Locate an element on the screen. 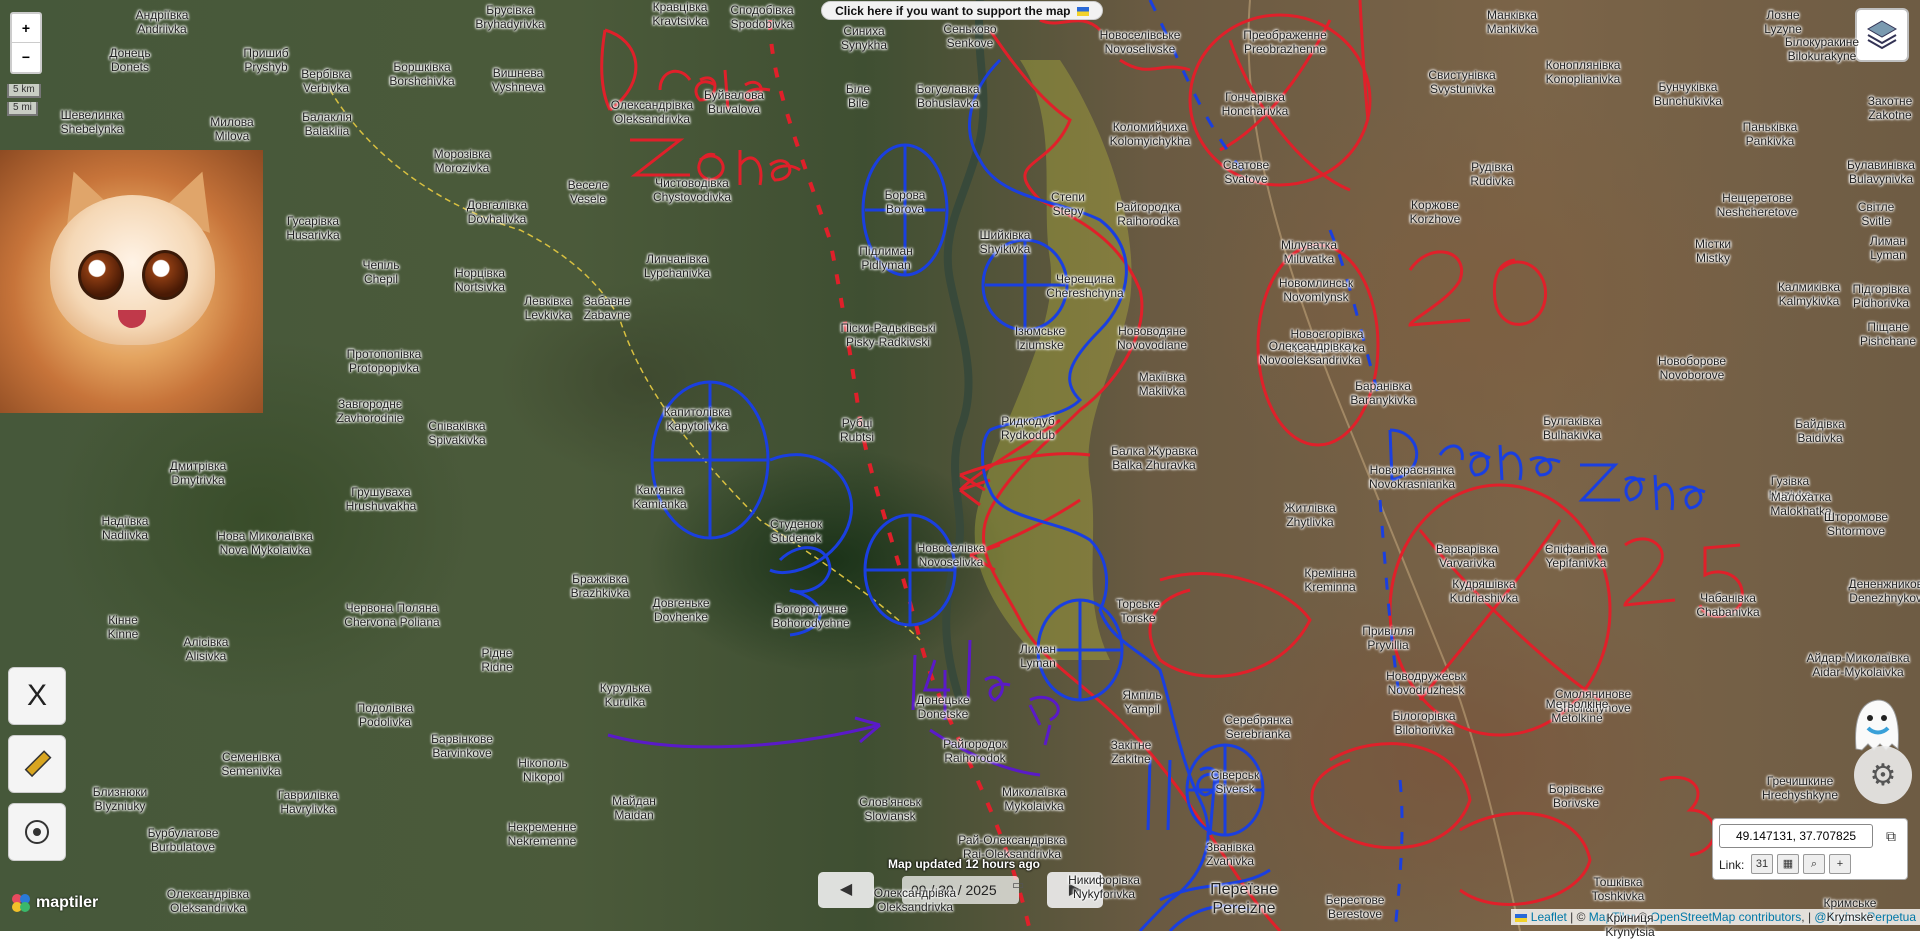 This screenshot has width=1920, height=939. map-link-icon: ▦ is located at coordinates (1788, 864).